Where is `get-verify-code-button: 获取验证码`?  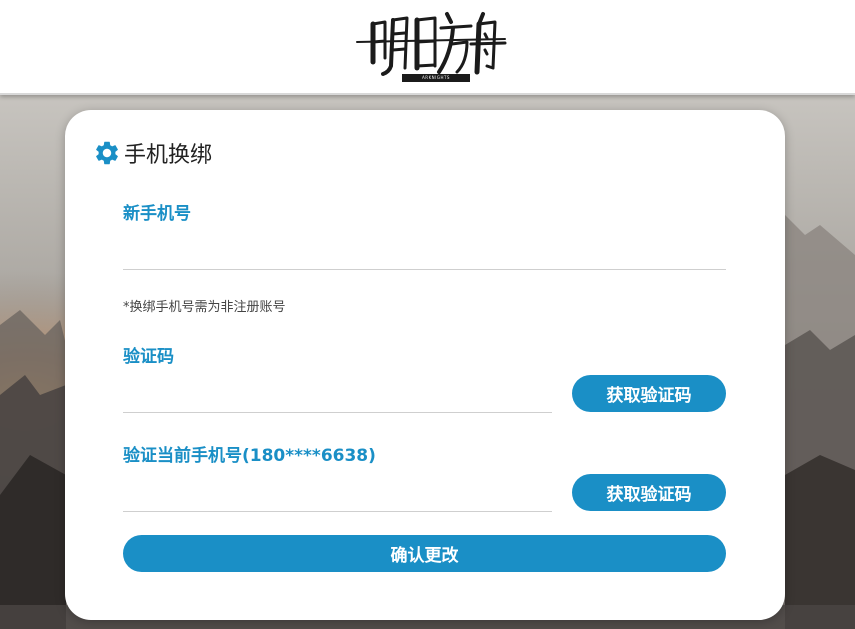 get-verify-code-button: 获取验证码 is located at coordinates (649, 393).